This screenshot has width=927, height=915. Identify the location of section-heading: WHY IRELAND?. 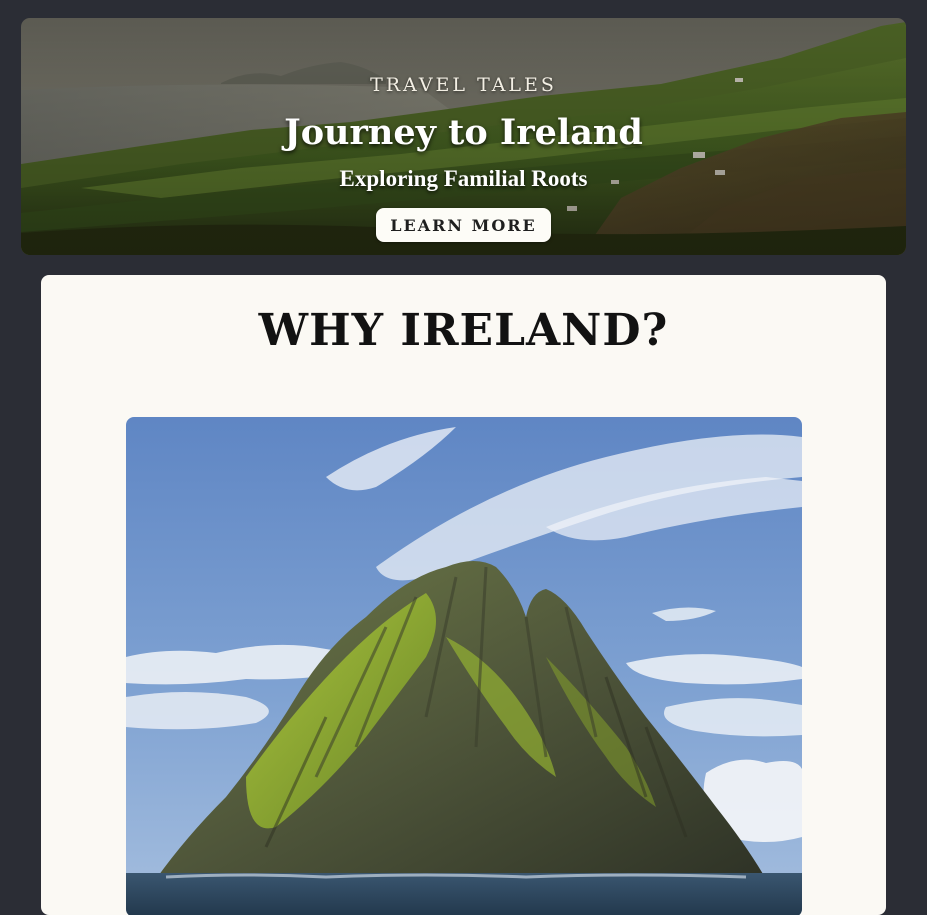
(463, 330).